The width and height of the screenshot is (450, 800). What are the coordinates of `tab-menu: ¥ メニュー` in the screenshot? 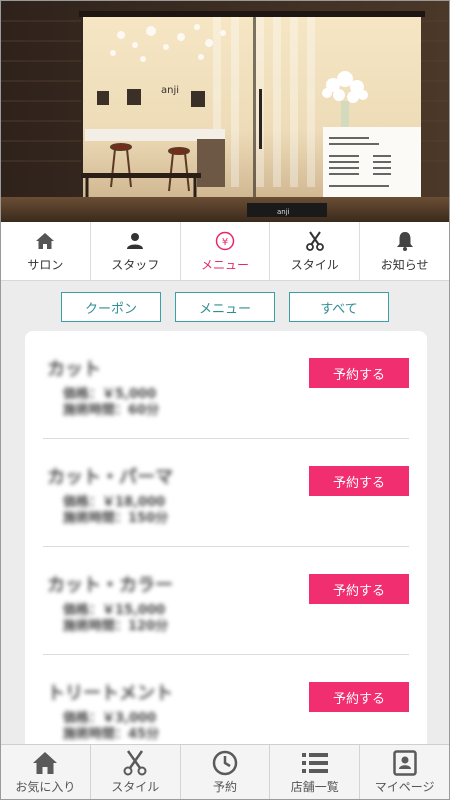 It's located at (226, 251).